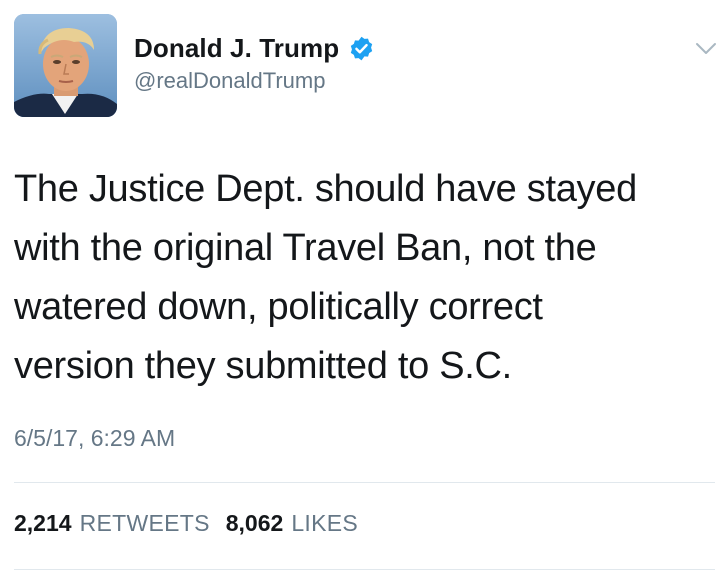 The height and width of the screenshot is (576, 725). Describe the element at coordinates (305, 248) in the screenshot. I see `tweet-text-line: with the original Travel Ban, not the` at that location.